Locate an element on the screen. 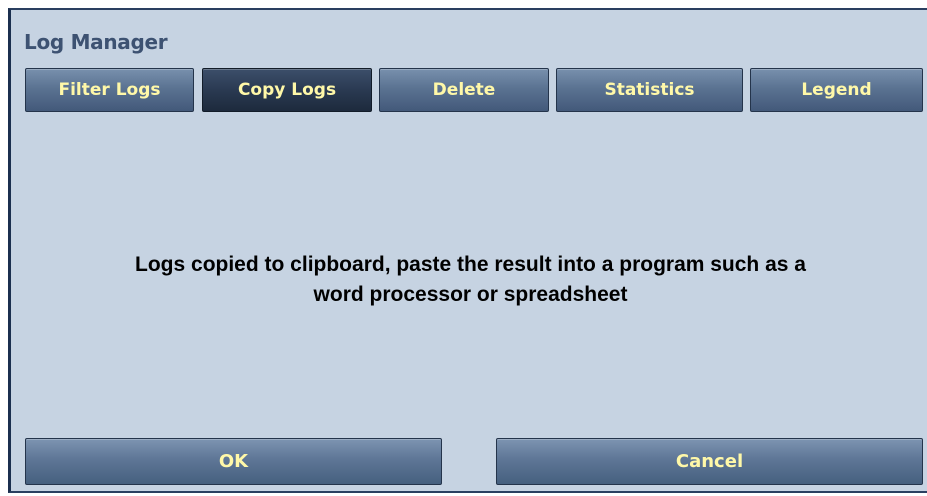  ok-button: OK is located at coordinates (233, 461).